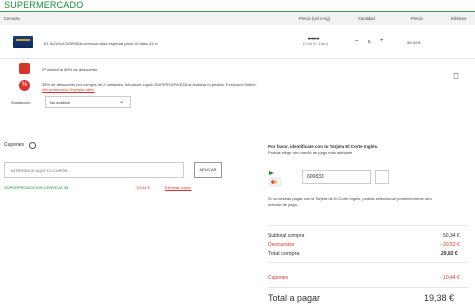 Image resolution: width=475 pixels, height=308 pixels. I want to click on eci-card-submit, so click(382, 177).